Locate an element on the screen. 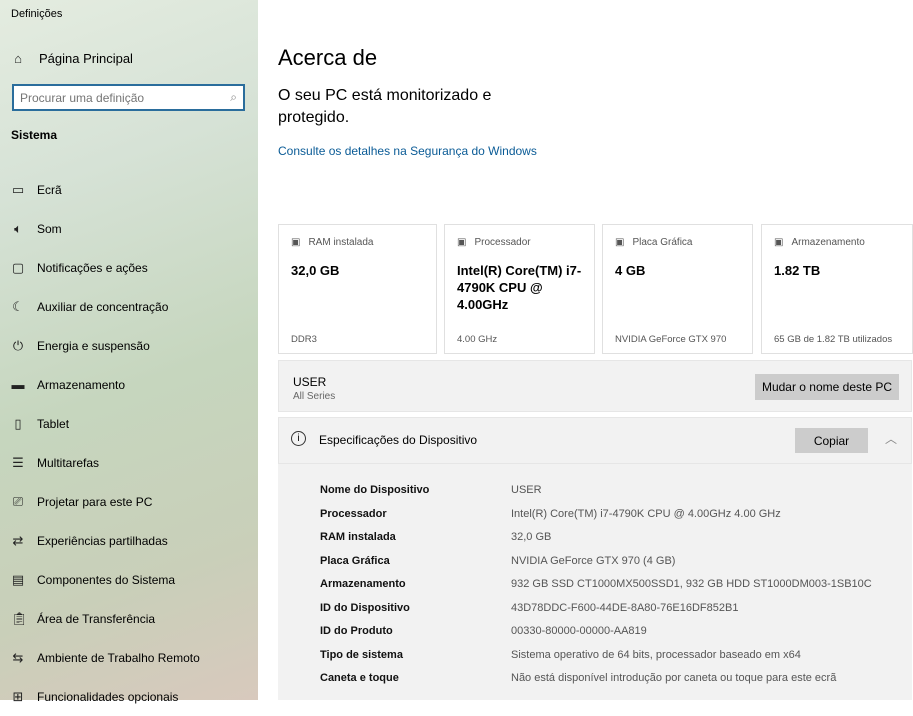  card-sub: 4.00 GHz is located at coordinates (477, 339).